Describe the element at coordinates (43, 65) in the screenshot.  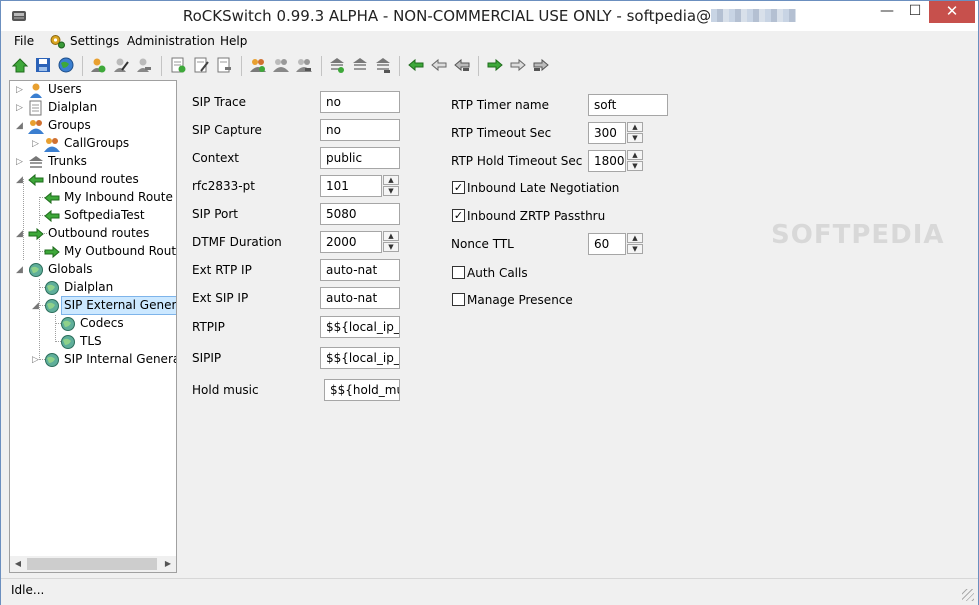
I see `save-icon` at that location.